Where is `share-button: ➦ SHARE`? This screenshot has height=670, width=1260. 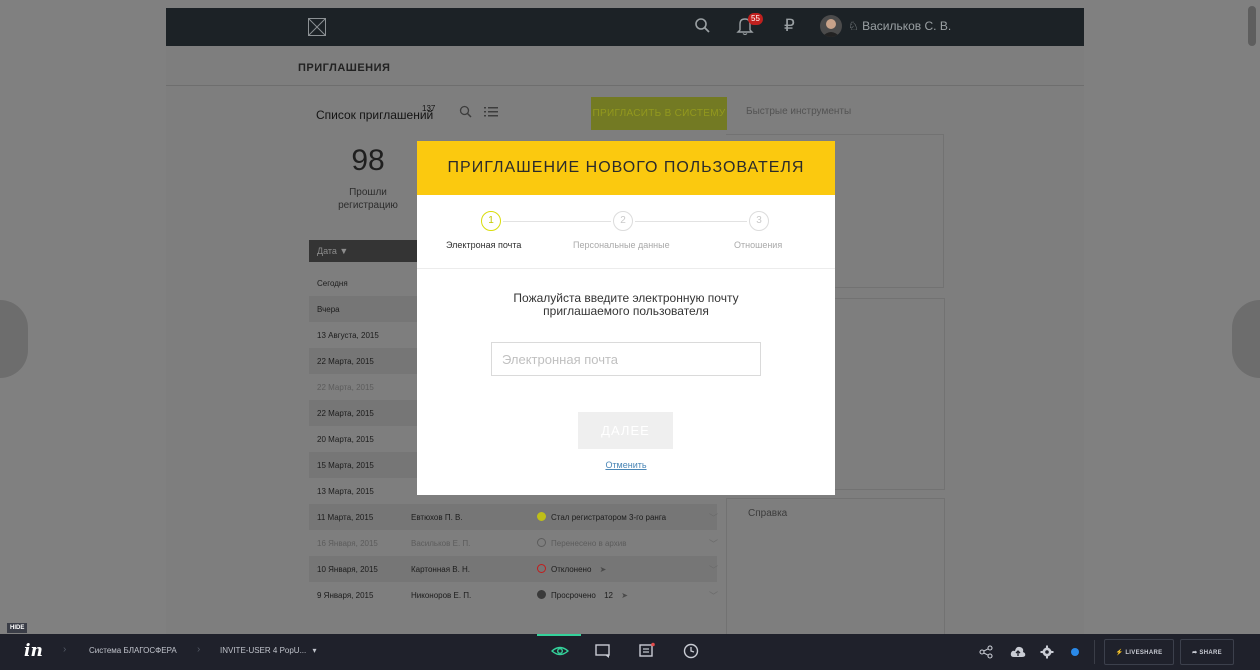
share-button: ➦ SHARE is located at coordinates (1207, 652).